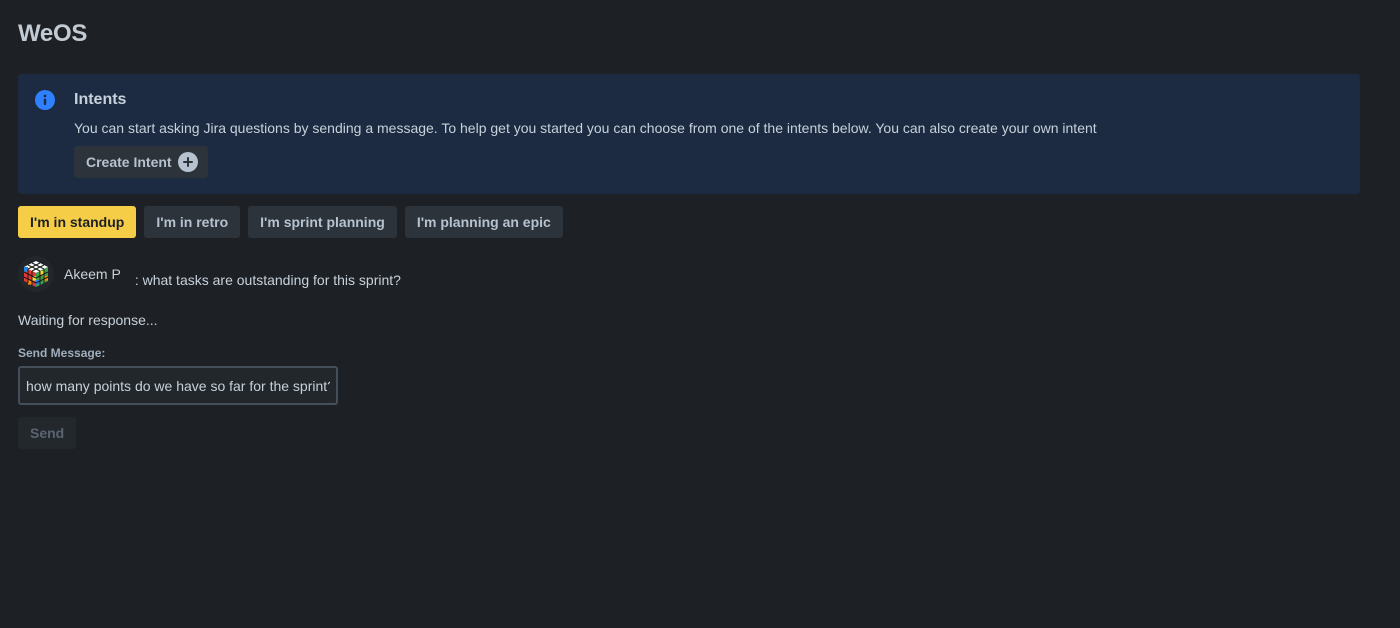 The width and height of the screenshot is (1400, 628). Describe the element at coordinates (129, 162) in the screenshot. I see `create-intent-label: Create Intent` at that location.